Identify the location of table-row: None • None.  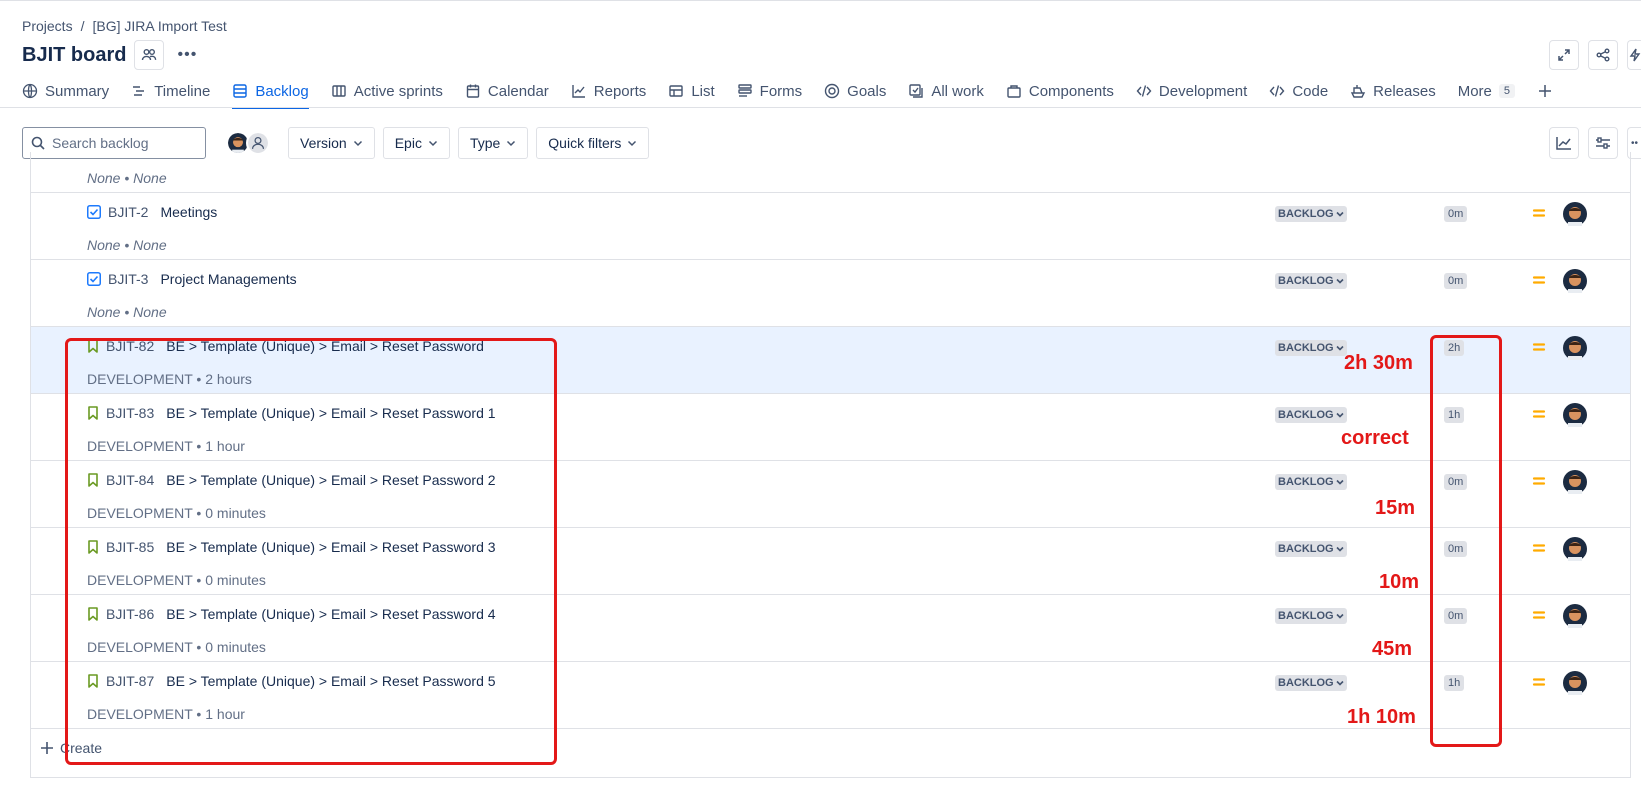
(830, 159).